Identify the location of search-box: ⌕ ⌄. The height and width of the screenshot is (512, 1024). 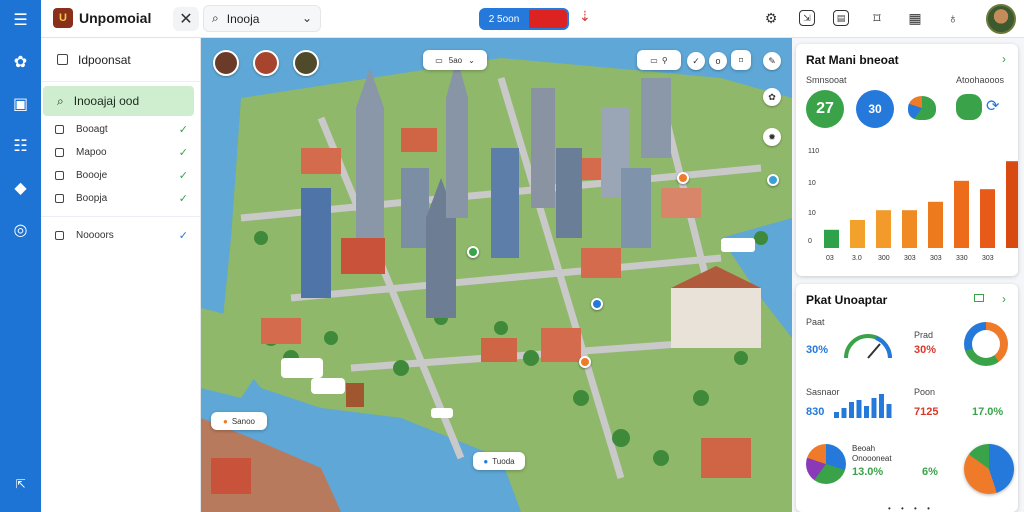
(262, 18).